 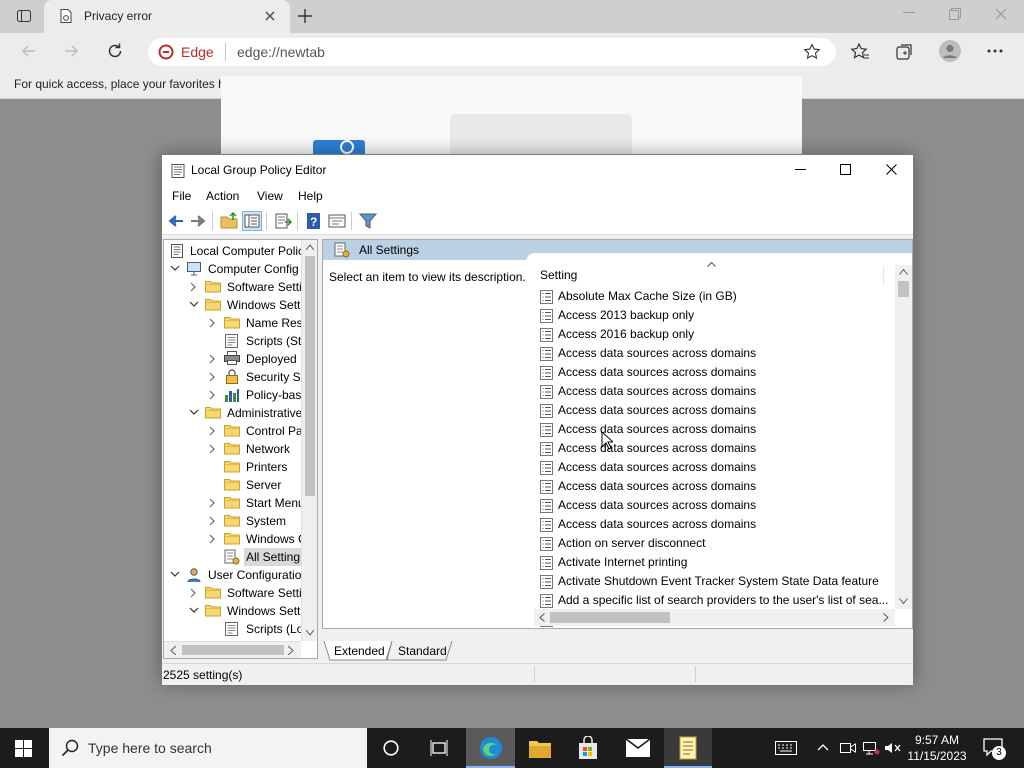 What do you see at coordinates (261, 539) in the screenshot?
I see `tree-item: Windows C` at bounding box center [261, 539].